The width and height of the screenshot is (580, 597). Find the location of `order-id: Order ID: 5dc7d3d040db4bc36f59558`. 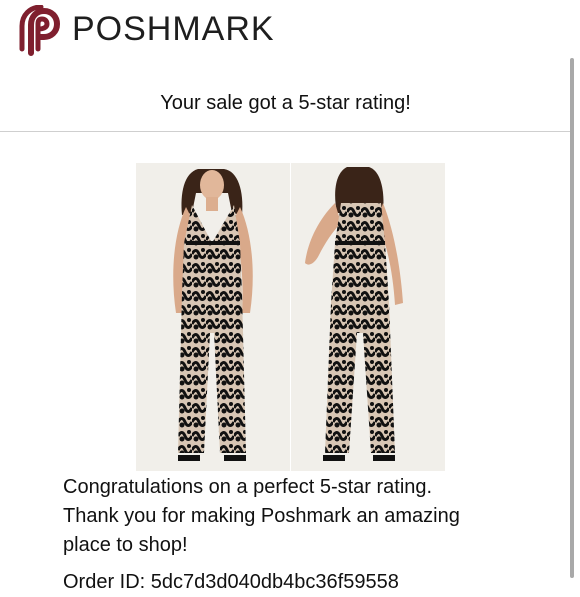

order-id: Order ID: 5dc7d3d040db4bc36f59558 is located at coordinates (231, 582).